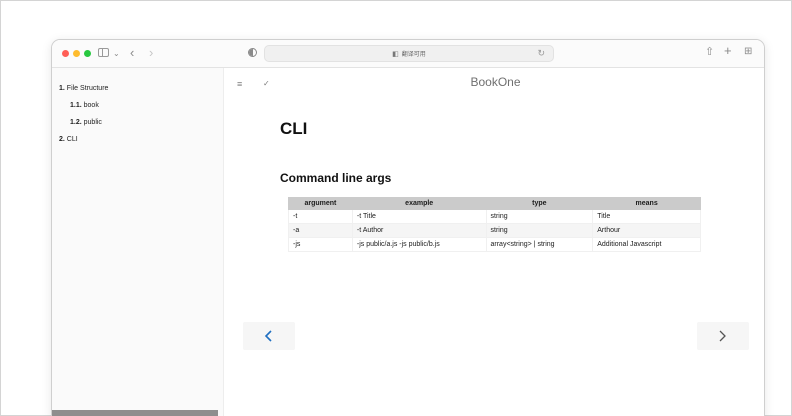  Describe the element at coordinates (76, 53) in the screenshot. I see `minimize-window-button` at that location.